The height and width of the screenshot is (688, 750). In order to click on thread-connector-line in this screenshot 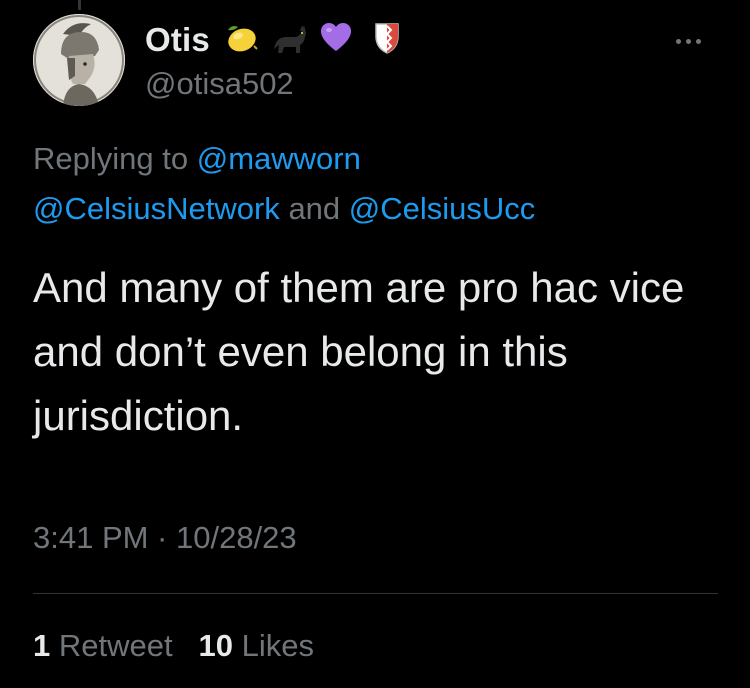, I will do `click(79, 5)`.